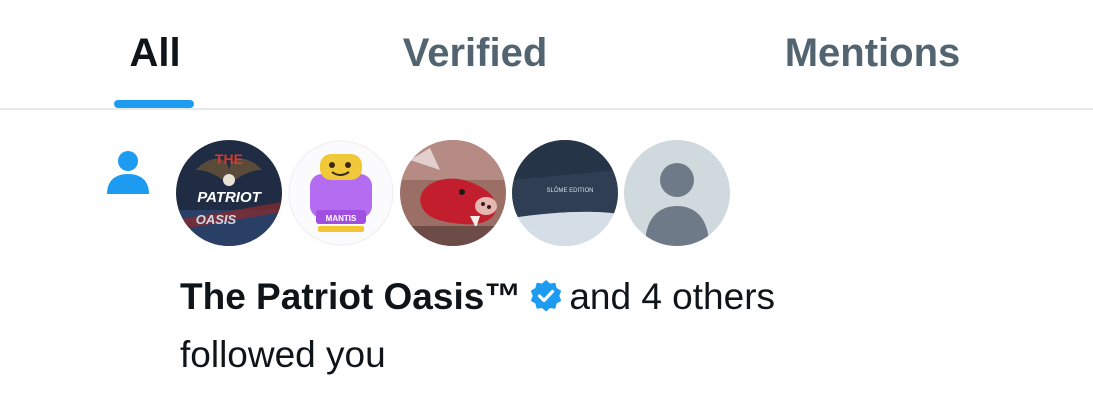  I want to click on action-text: followed you, so click(283, 354).